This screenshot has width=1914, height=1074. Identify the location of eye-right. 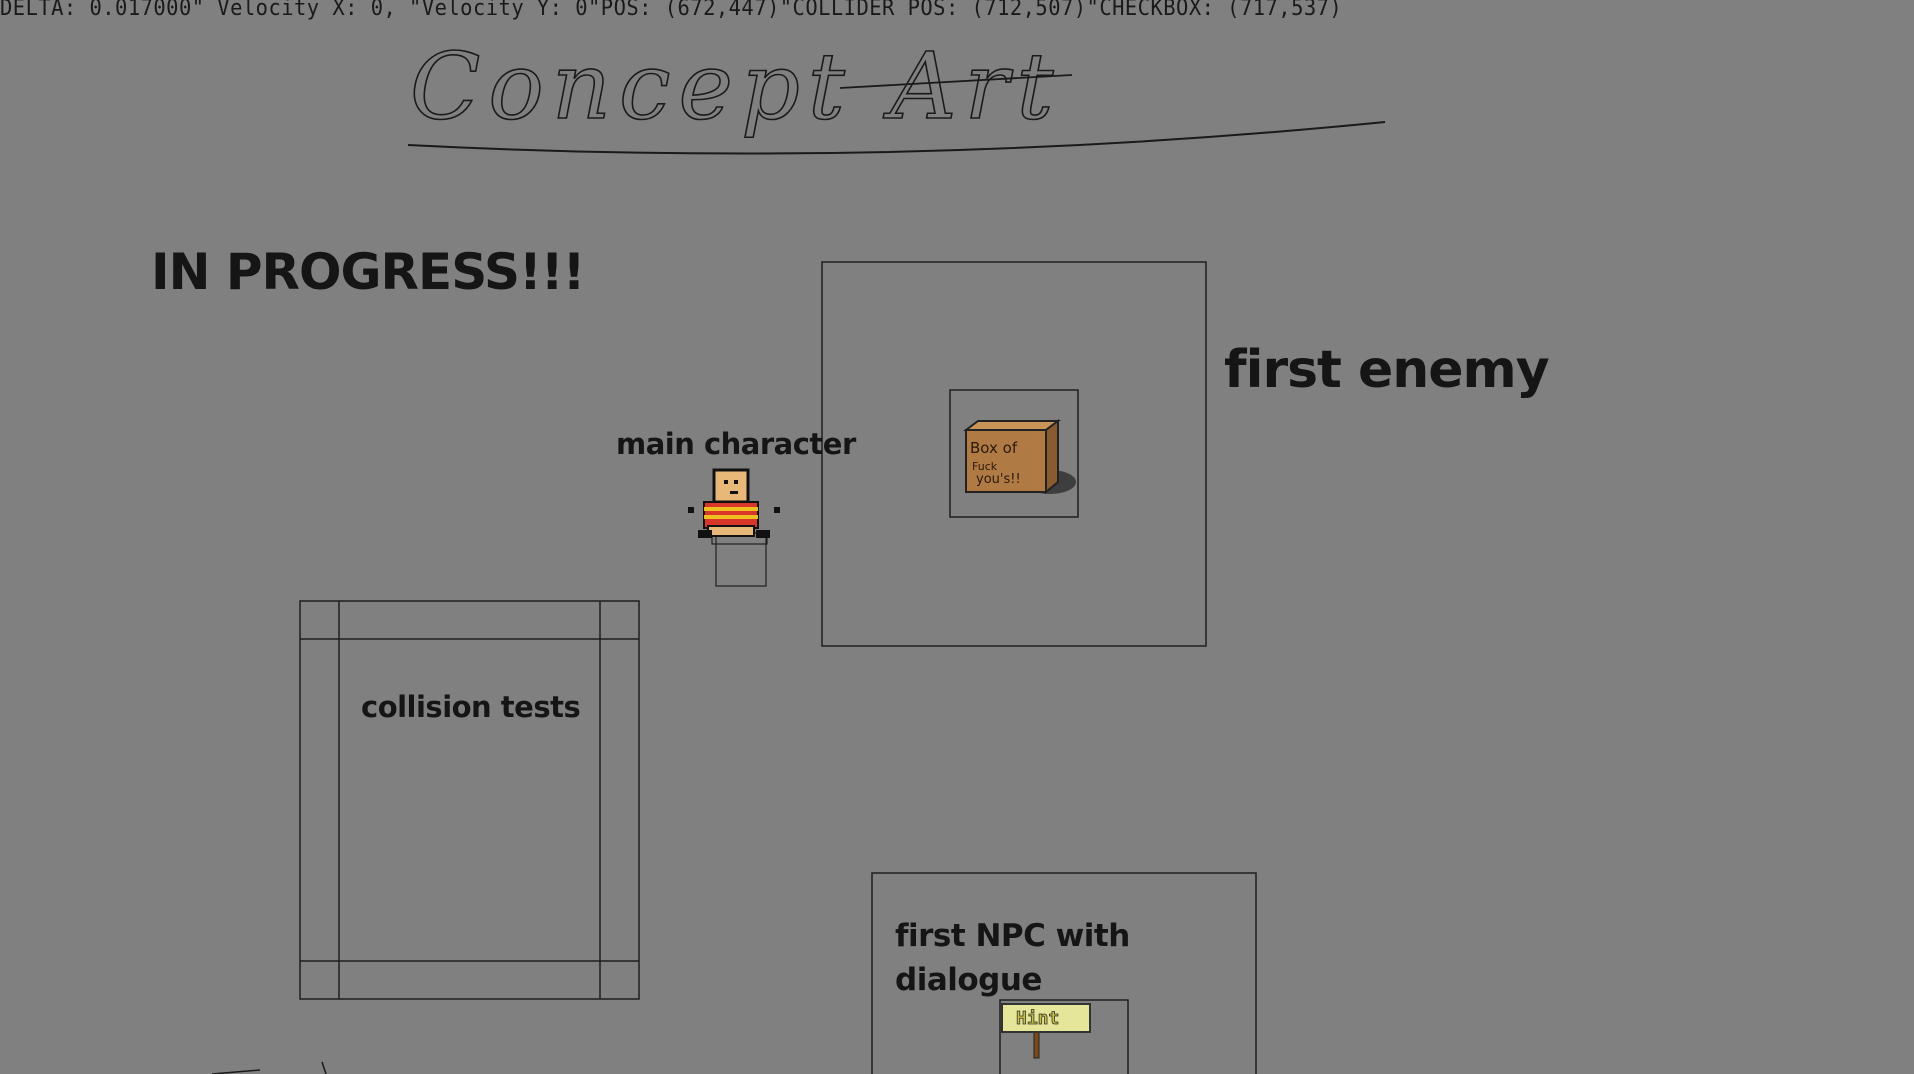
(736, 482).